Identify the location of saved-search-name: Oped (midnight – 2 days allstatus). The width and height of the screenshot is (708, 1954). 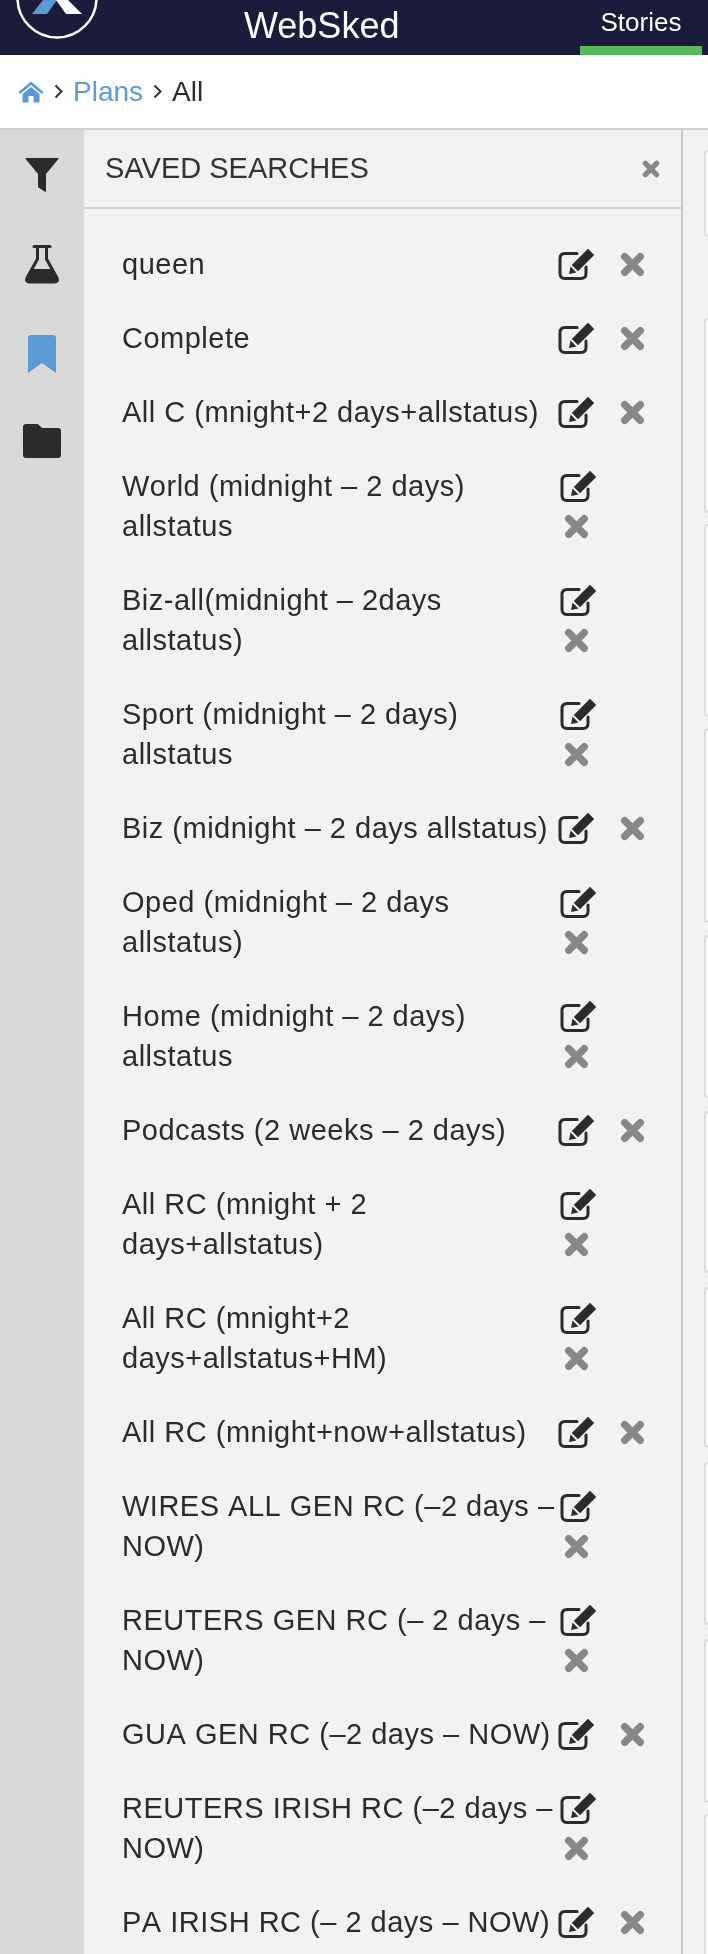
(340, 922).